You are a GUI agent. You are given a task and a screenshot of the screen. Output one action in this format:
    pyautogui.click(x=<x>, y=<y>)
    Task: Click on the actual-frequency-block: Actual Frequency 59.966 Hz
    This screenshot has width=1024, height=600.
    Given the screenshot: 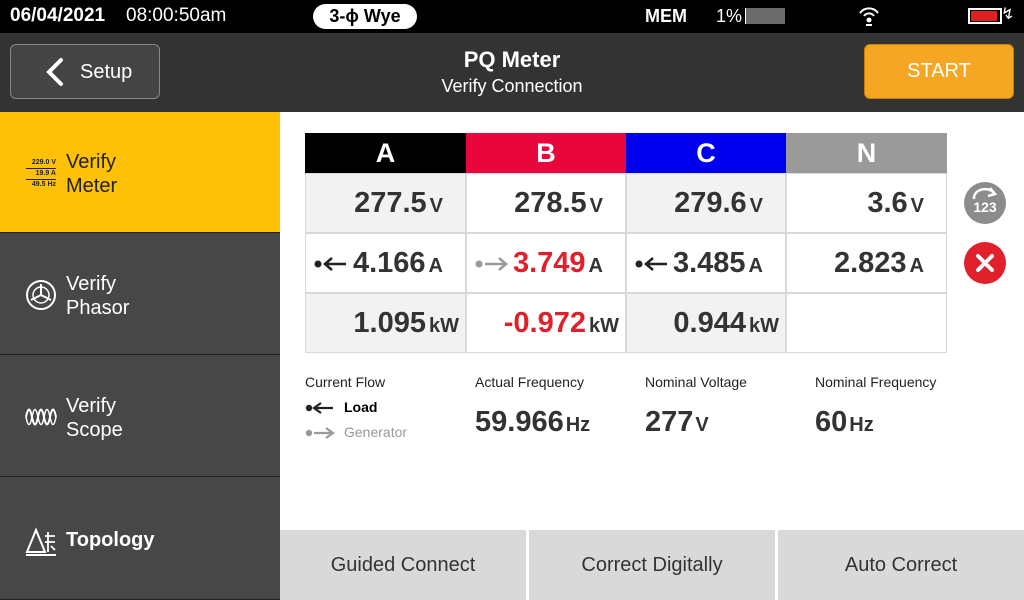 What is the action you would take?
    pyautogui.click(x=532, y=406)
    